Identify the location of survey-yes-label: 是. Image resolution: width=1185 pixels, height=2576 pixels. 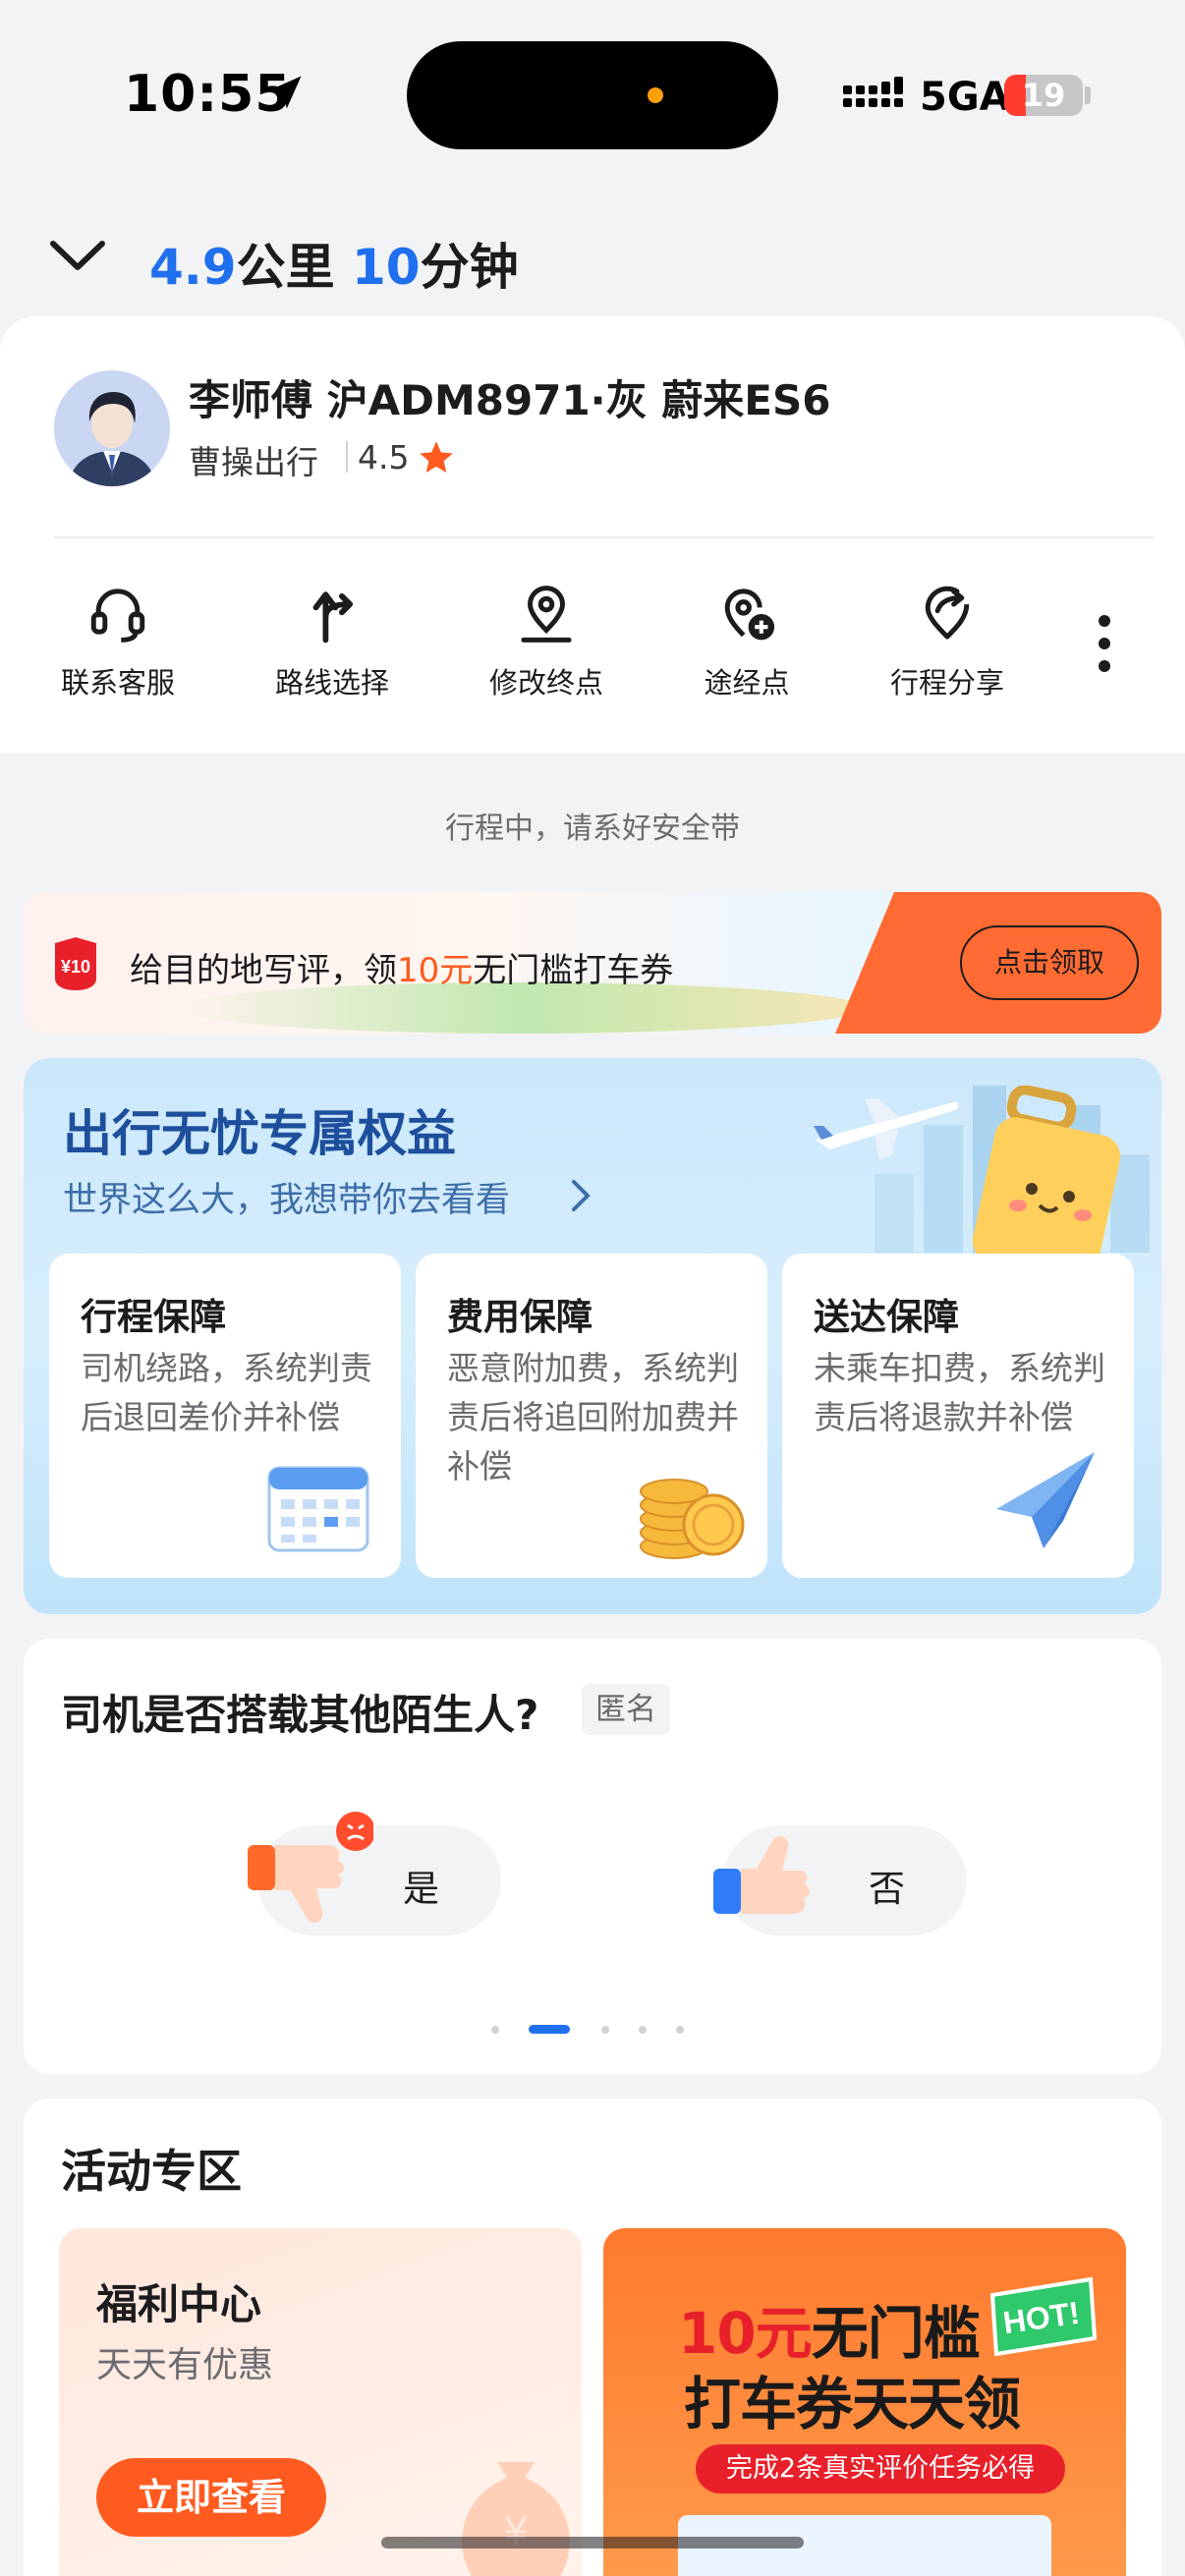
(421, 1889).